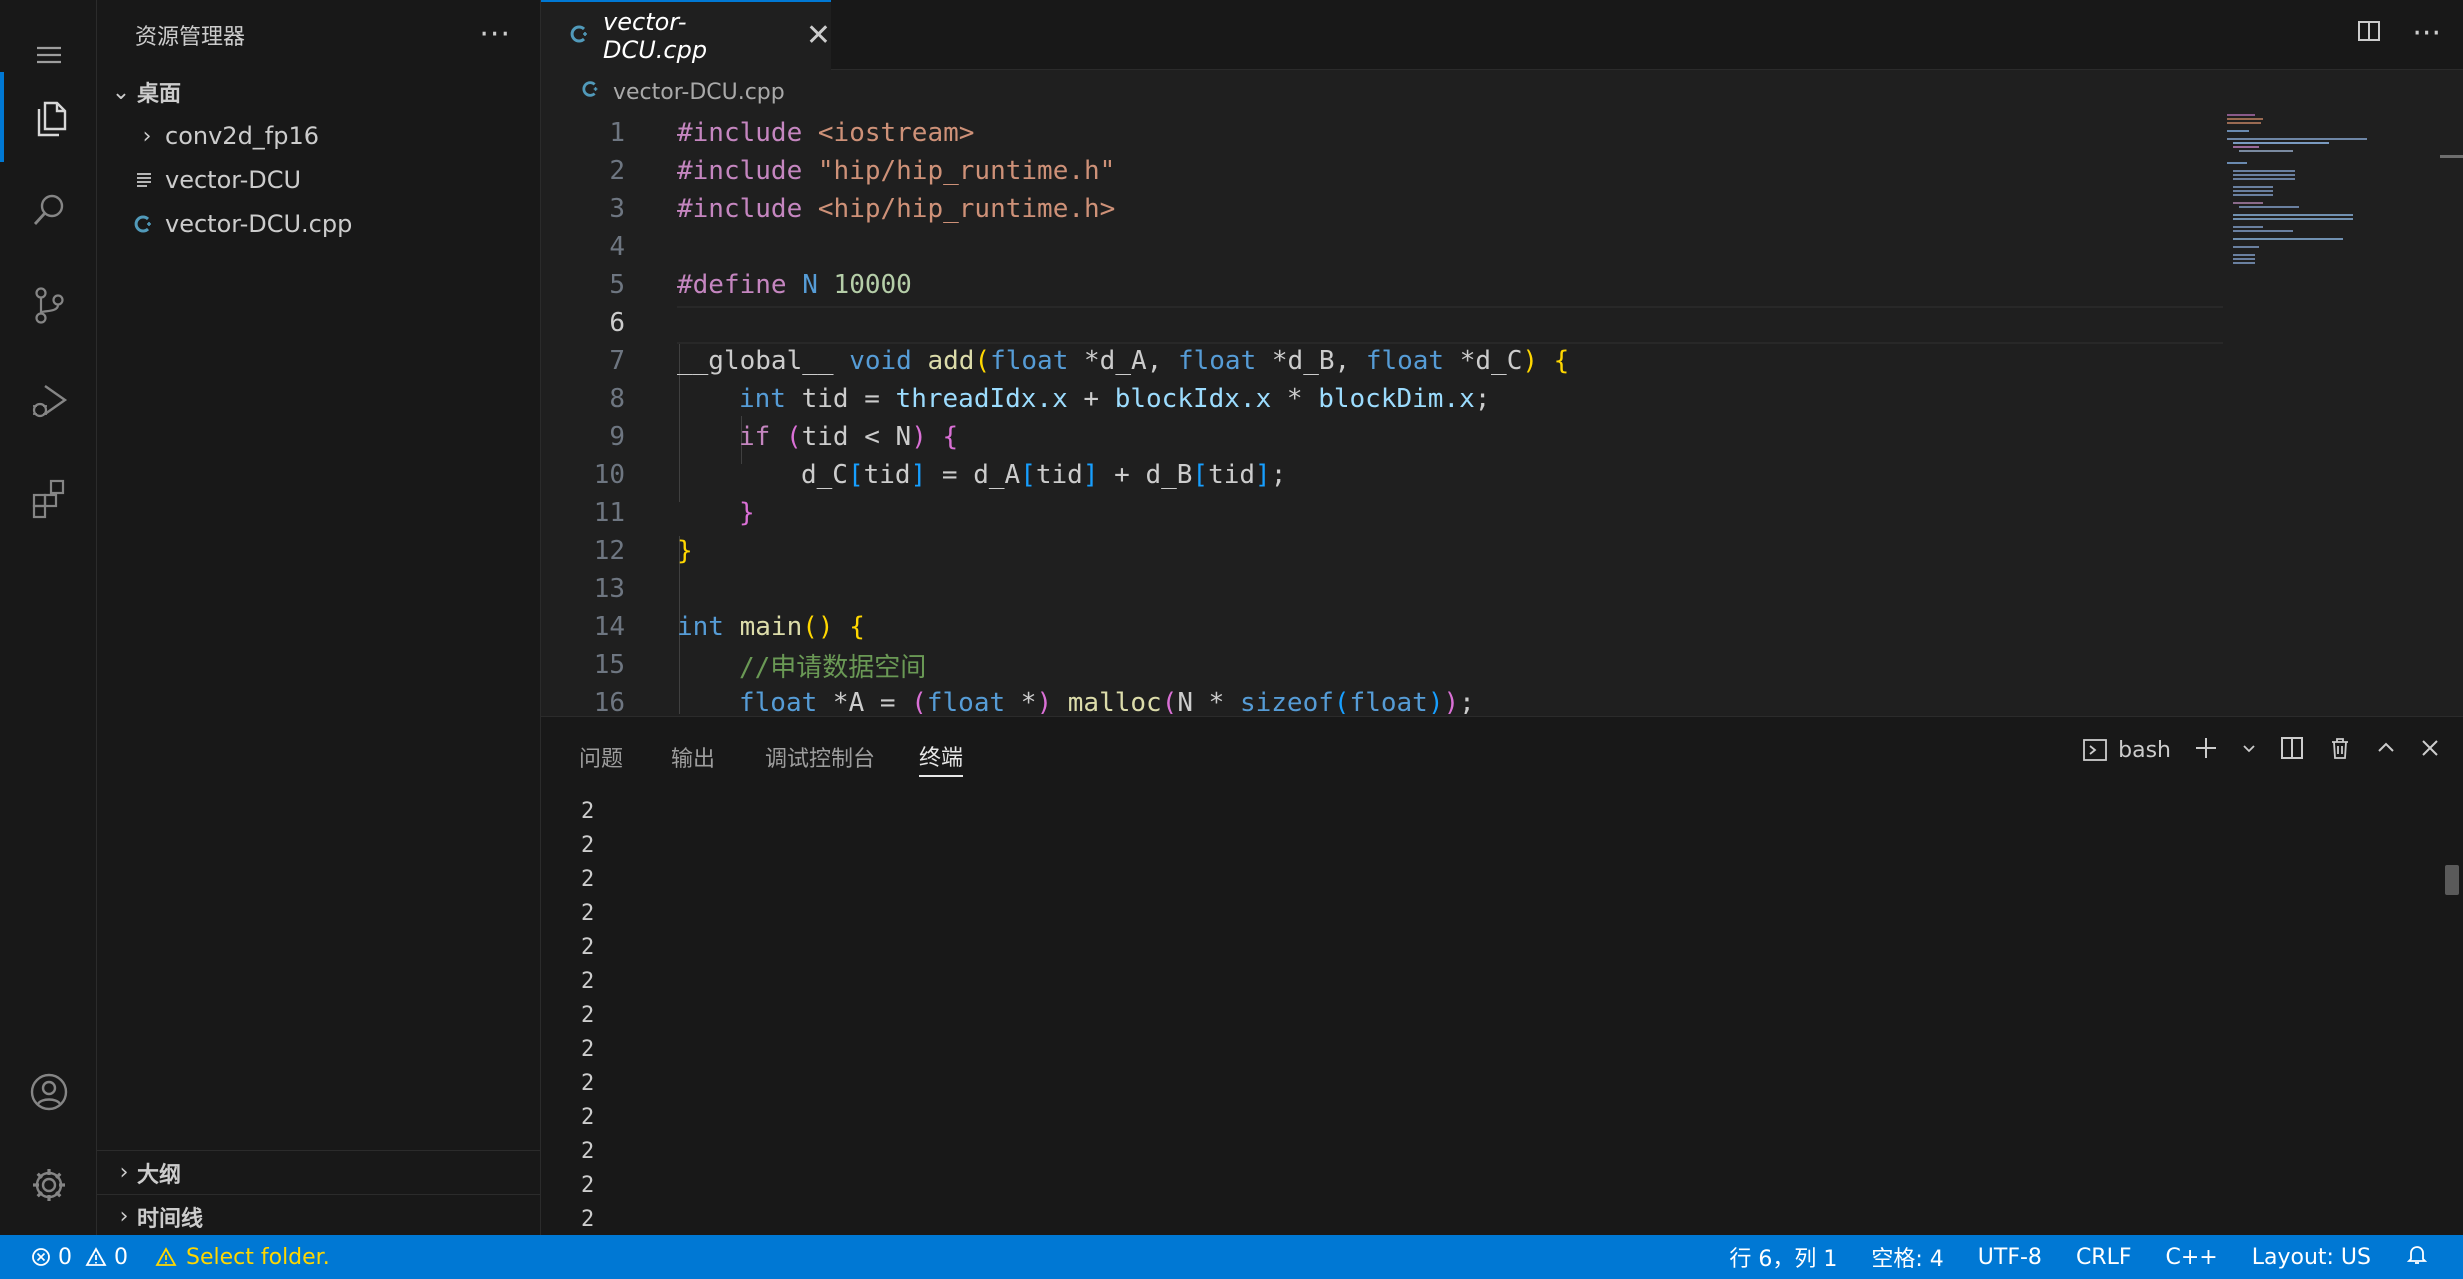  I want to click on code-line: 12}, so click(643, 551).